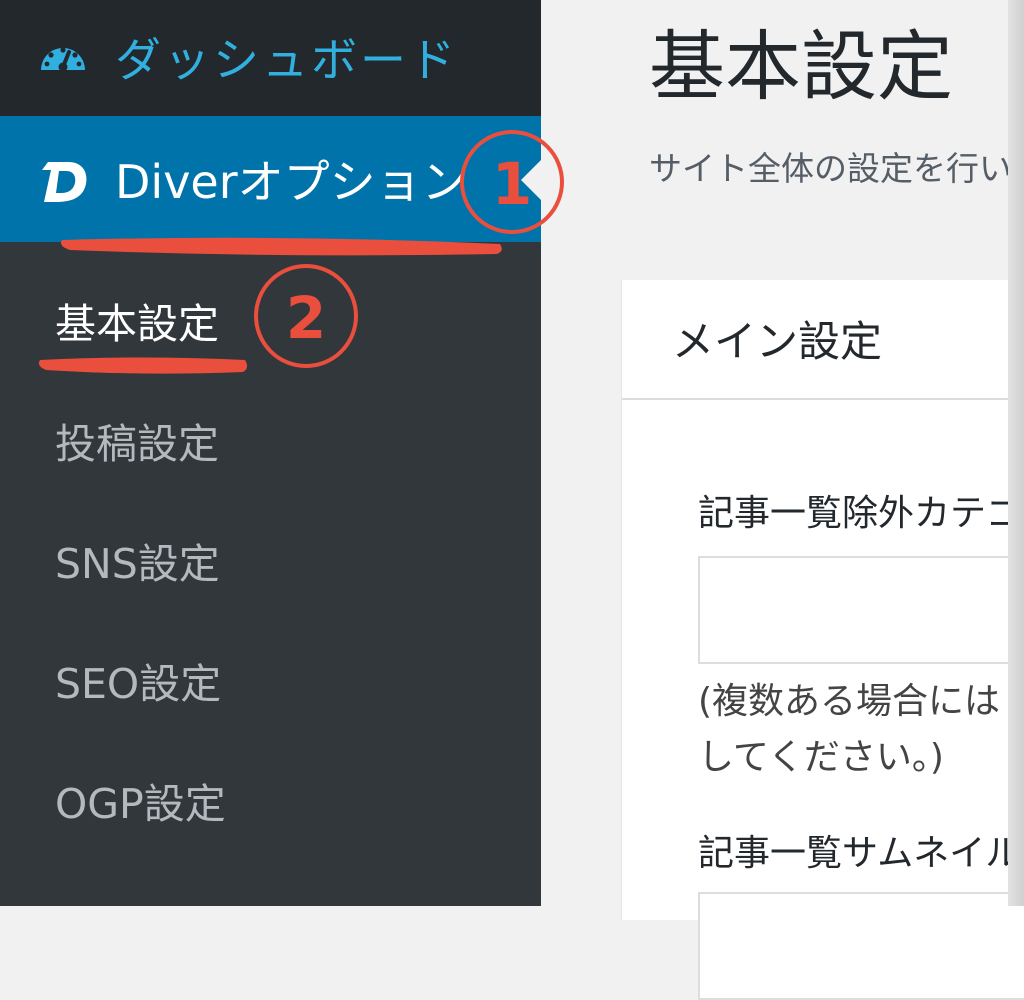  I want to click on submenu-basic-settings: 基本設定, so click(137, 324).